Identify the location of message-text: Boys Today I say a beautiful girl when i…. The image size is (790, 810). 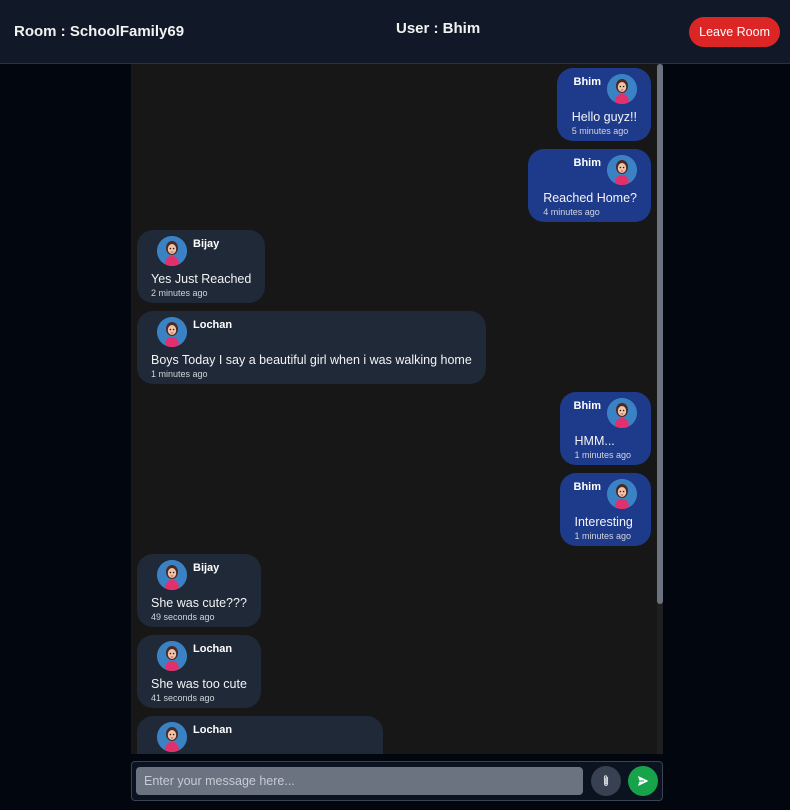
(311, 360).